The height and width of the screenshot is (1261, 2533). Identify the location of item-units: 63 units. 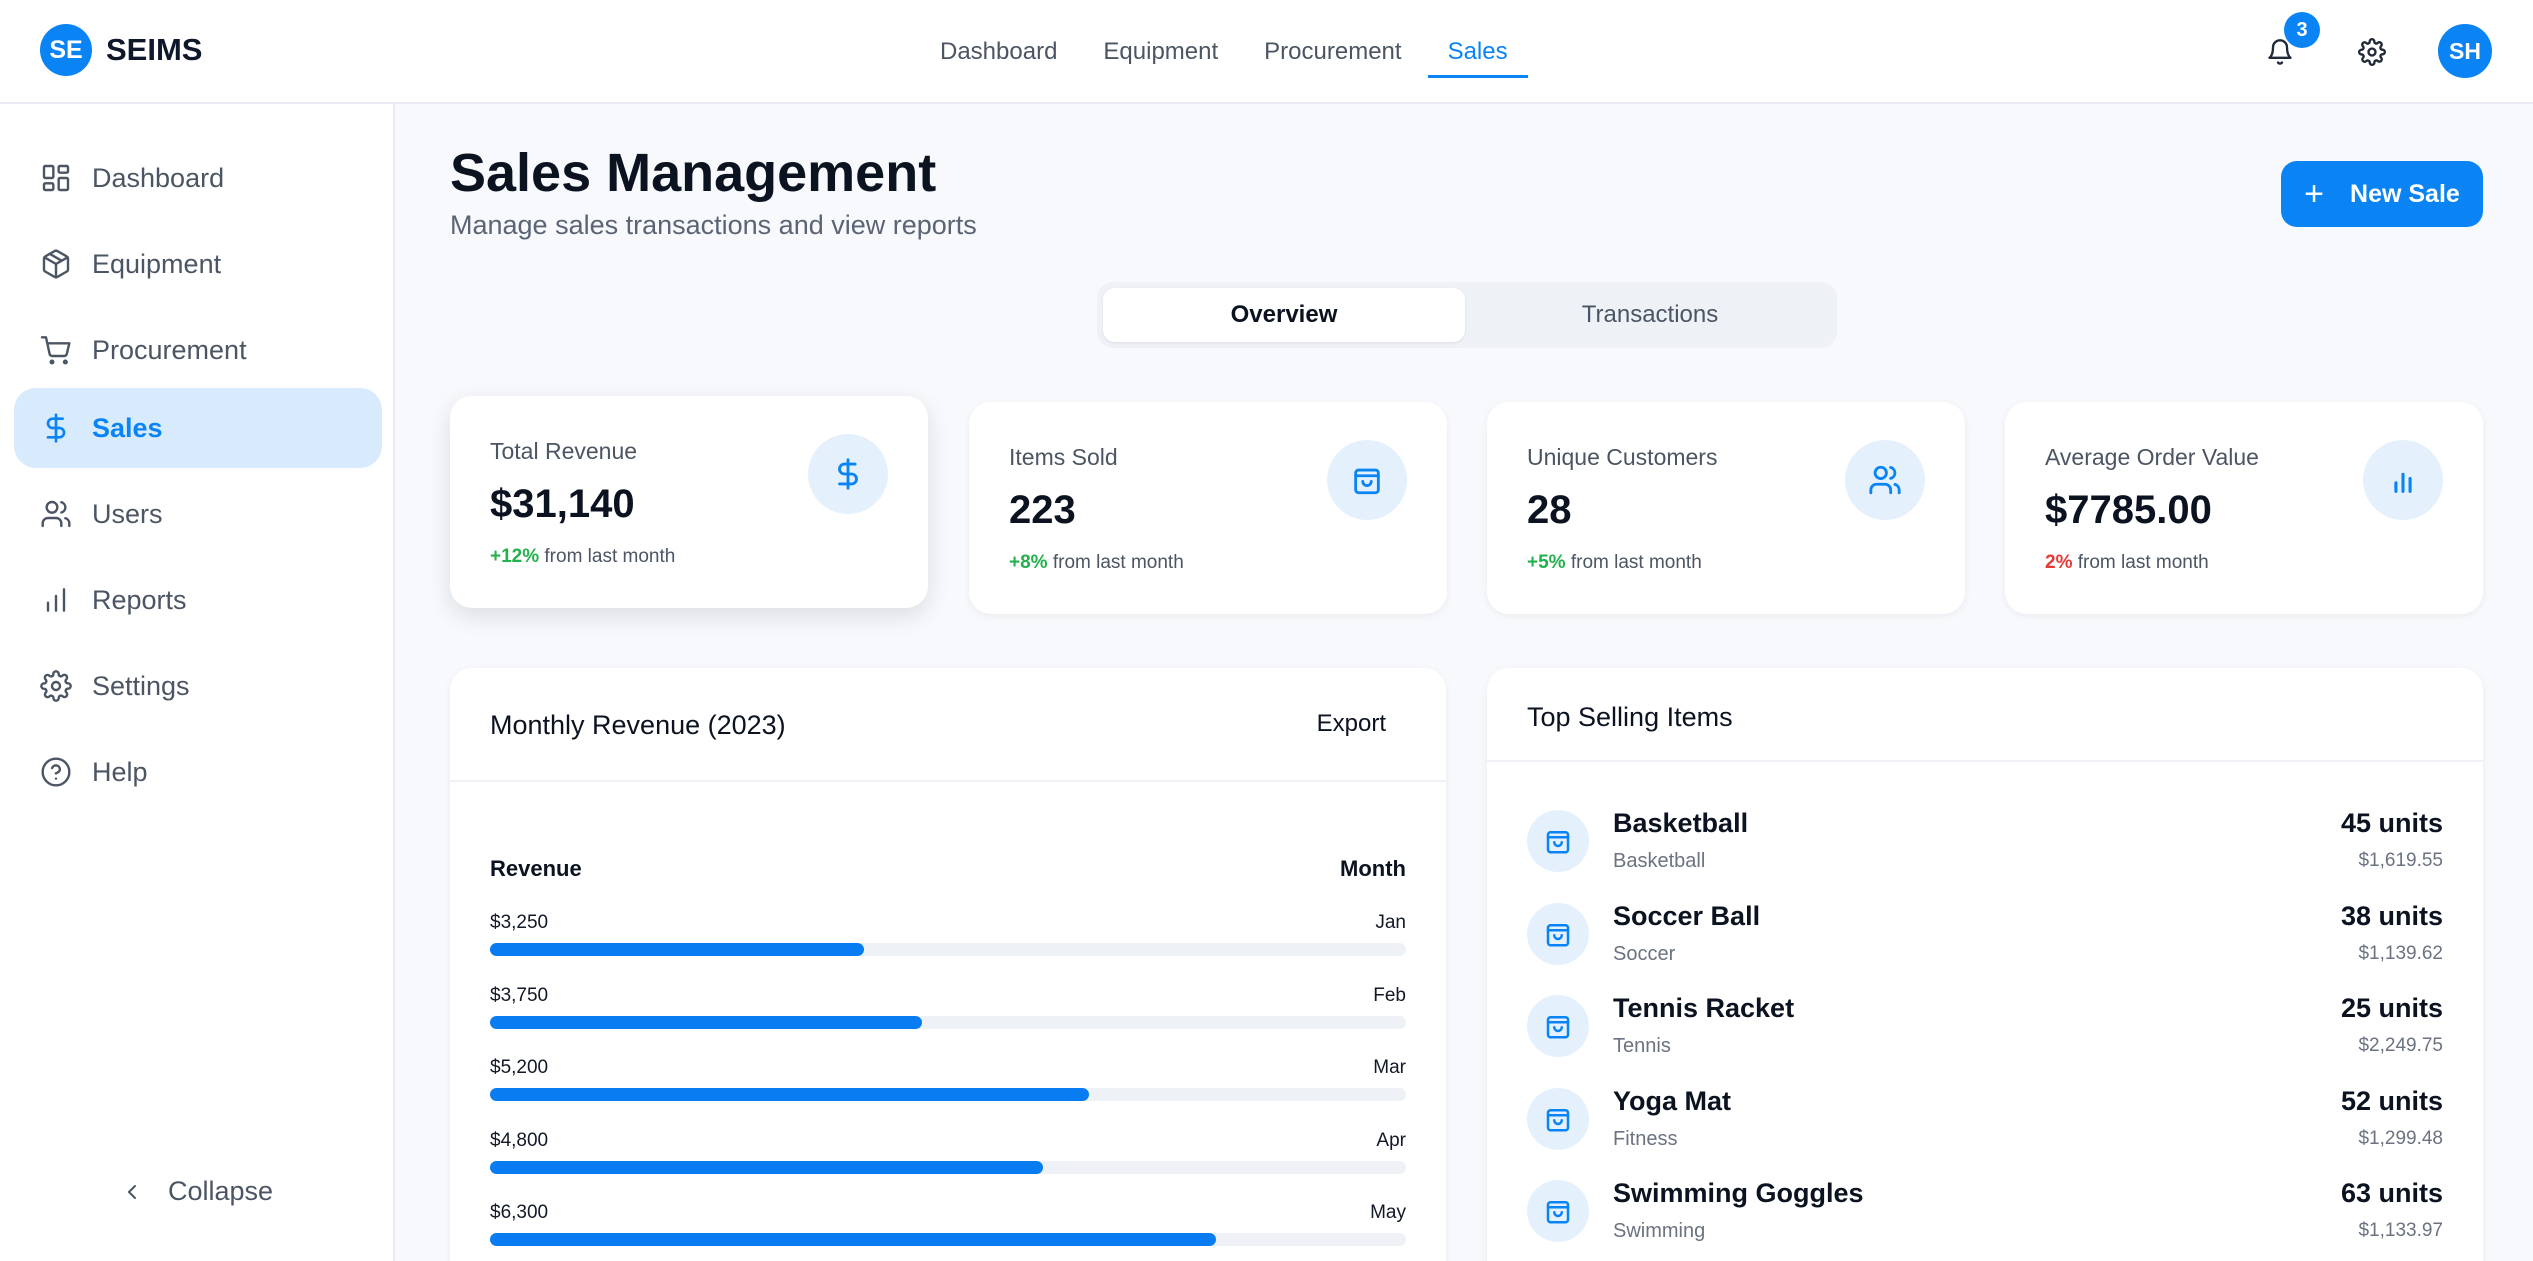
(2391, 1193).